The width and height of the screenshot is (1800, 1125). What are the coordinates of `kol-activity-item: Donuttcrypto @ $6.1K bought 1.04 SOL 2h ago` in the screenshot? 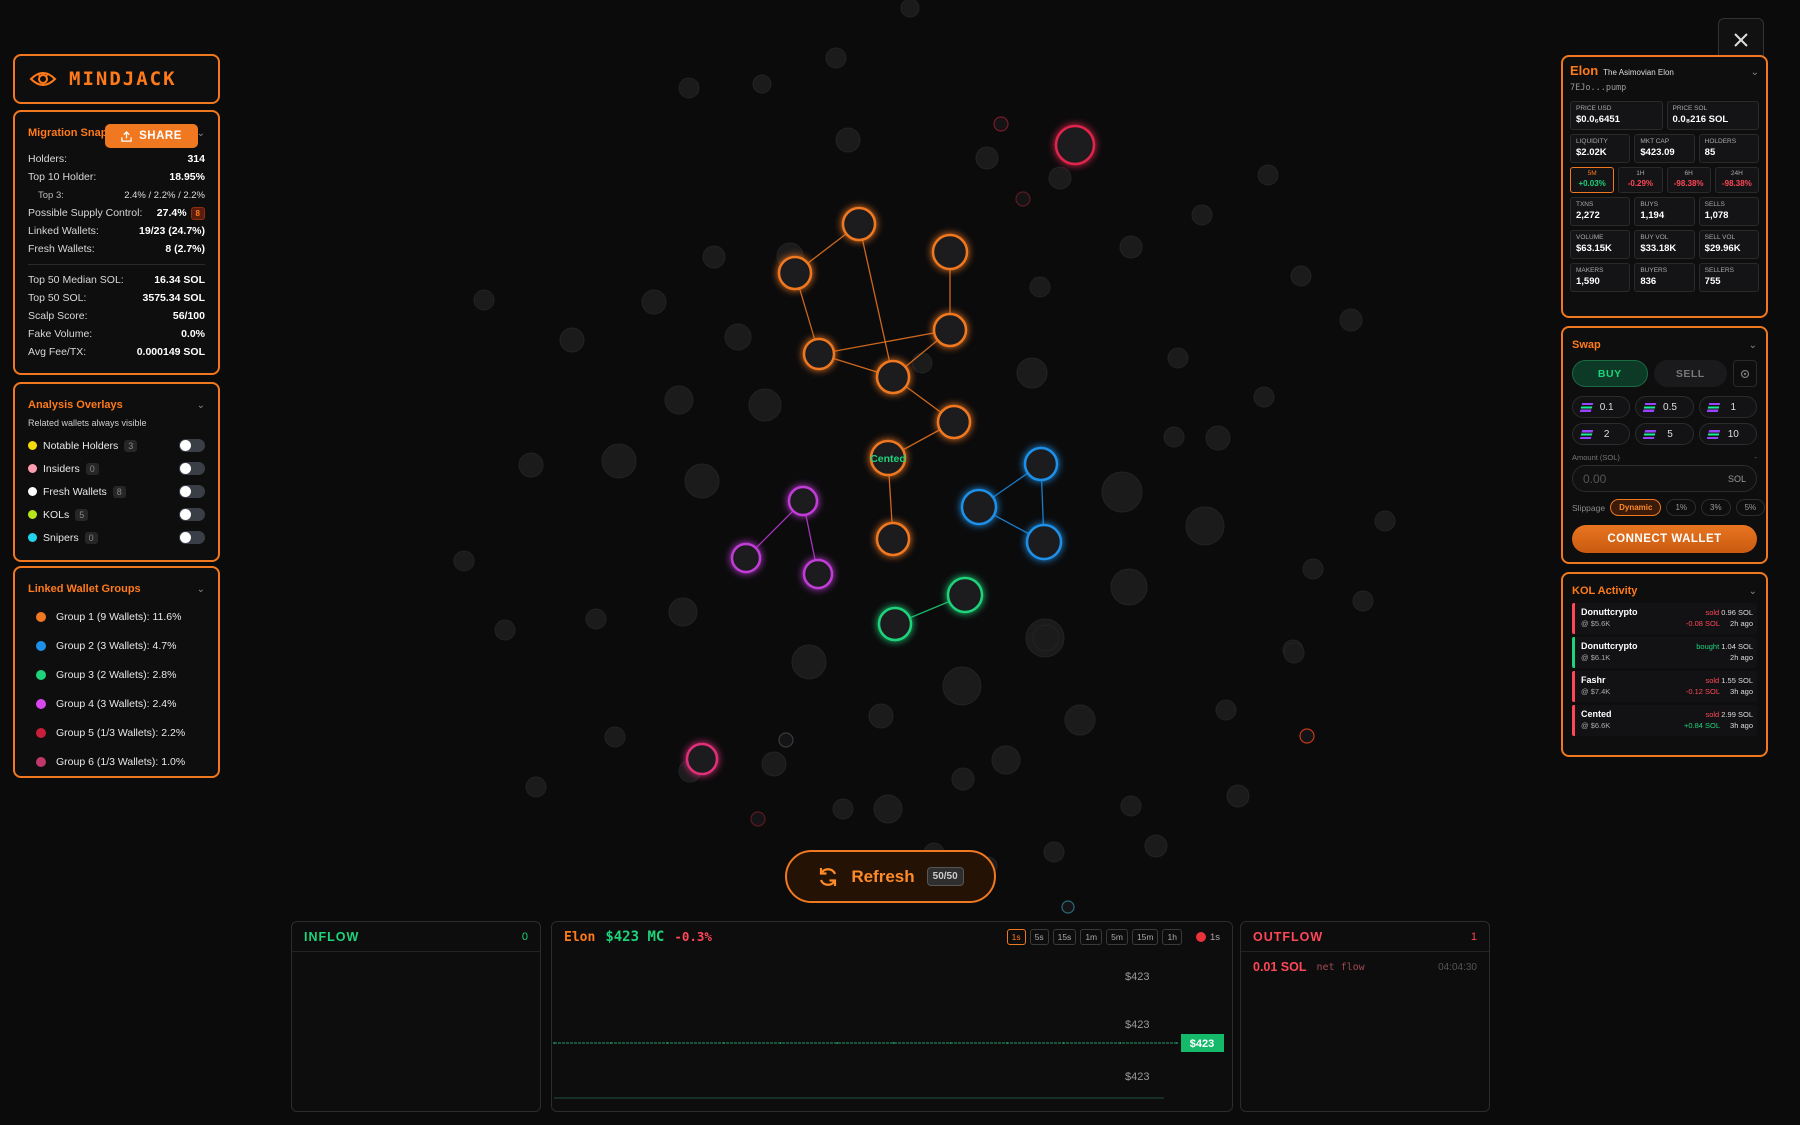 It's located at (1664, 652).